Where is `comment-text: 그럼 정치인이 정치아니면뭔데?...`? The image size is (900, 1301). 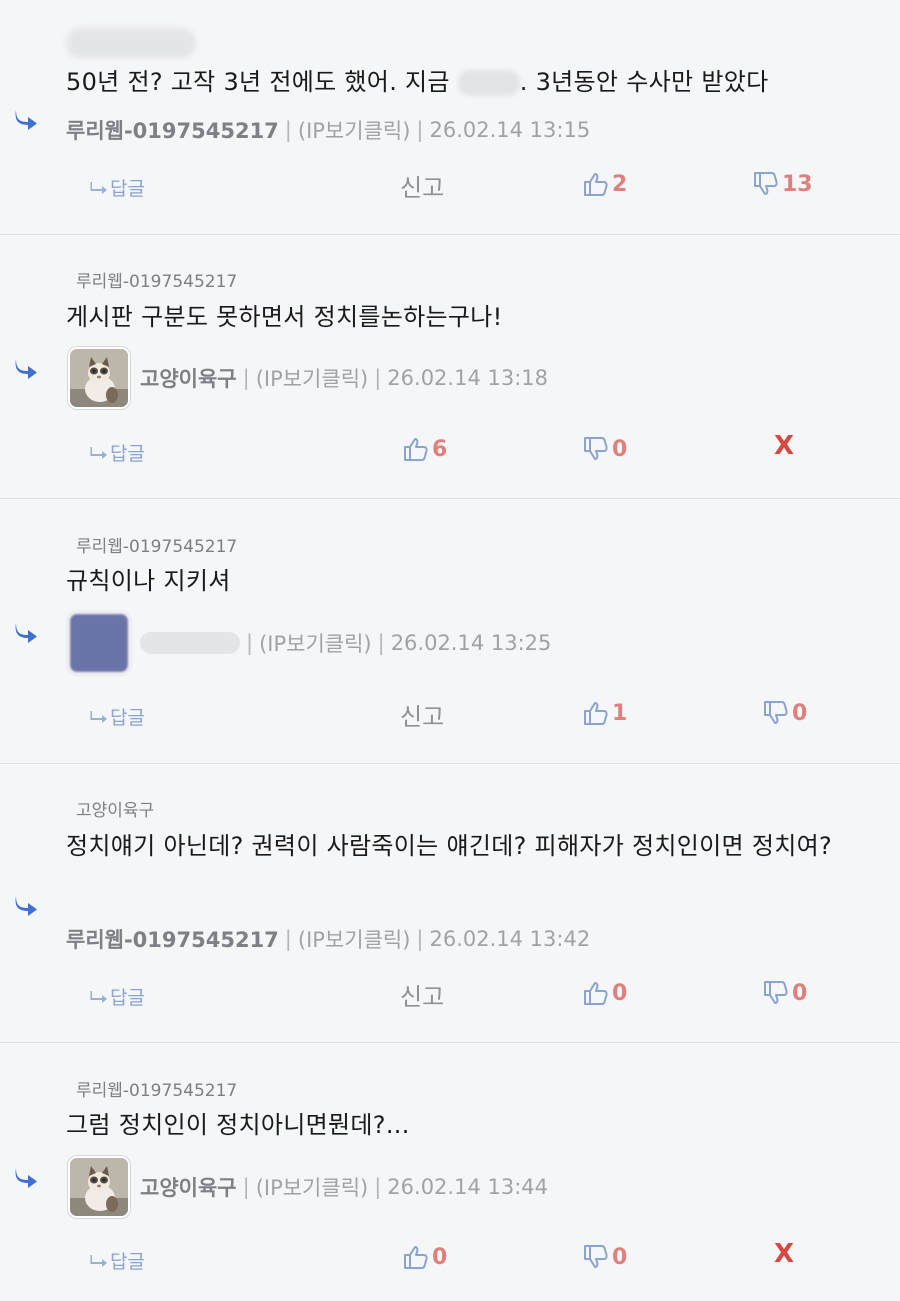 comment-text: 그럼 정치인이 정치아니면뭔데?... is located at coordinates (238, 1125).